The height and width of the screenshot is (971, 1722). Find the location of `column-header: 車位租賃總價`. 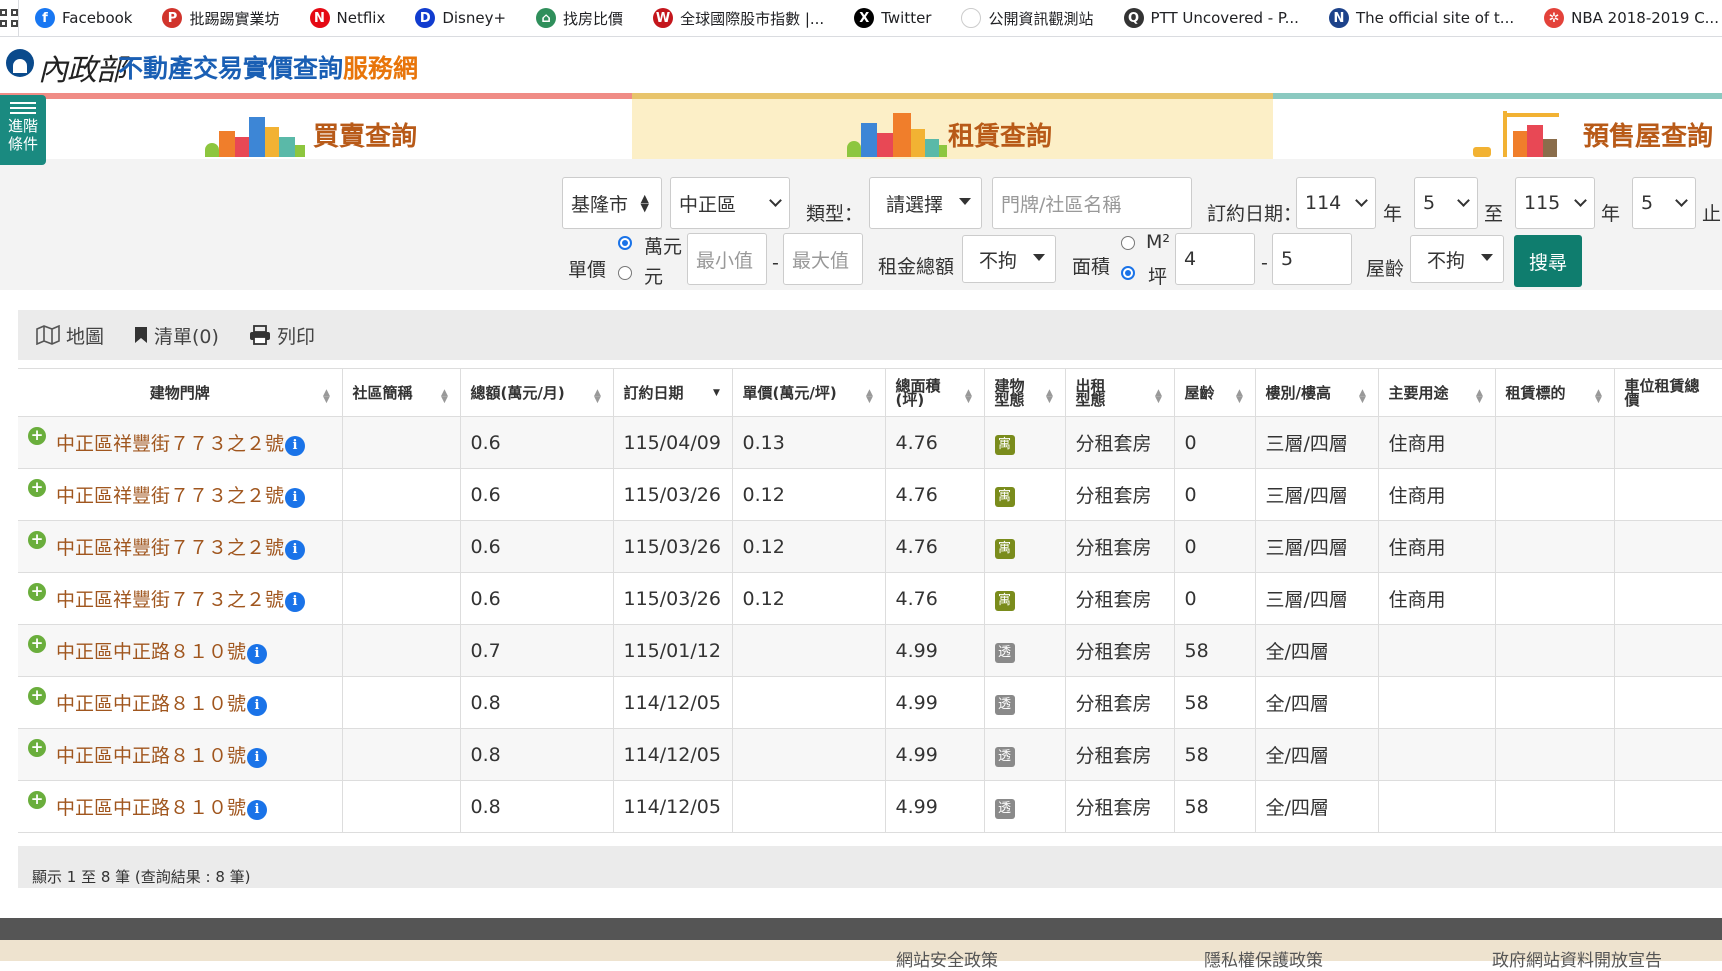

column-header: 車位租賃總價 is located at coordinates (1668, 392).